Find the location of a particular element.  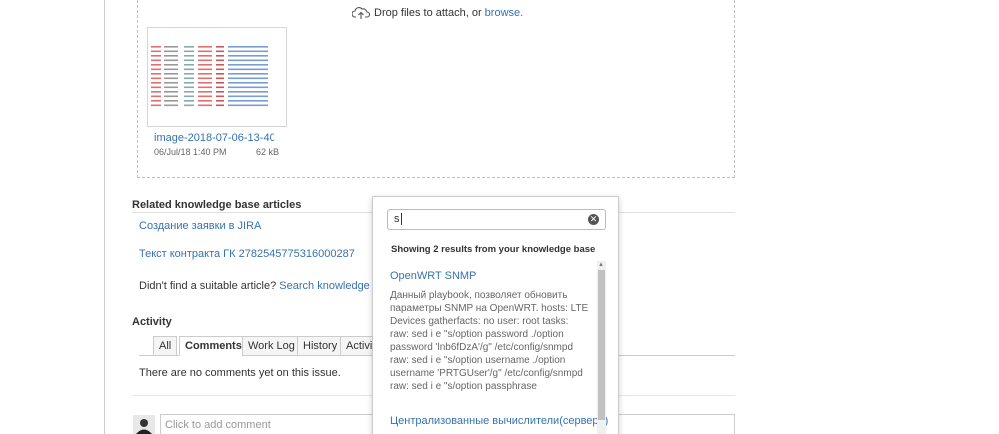

attachment-thumbnail is located at coordinates (217, 77).